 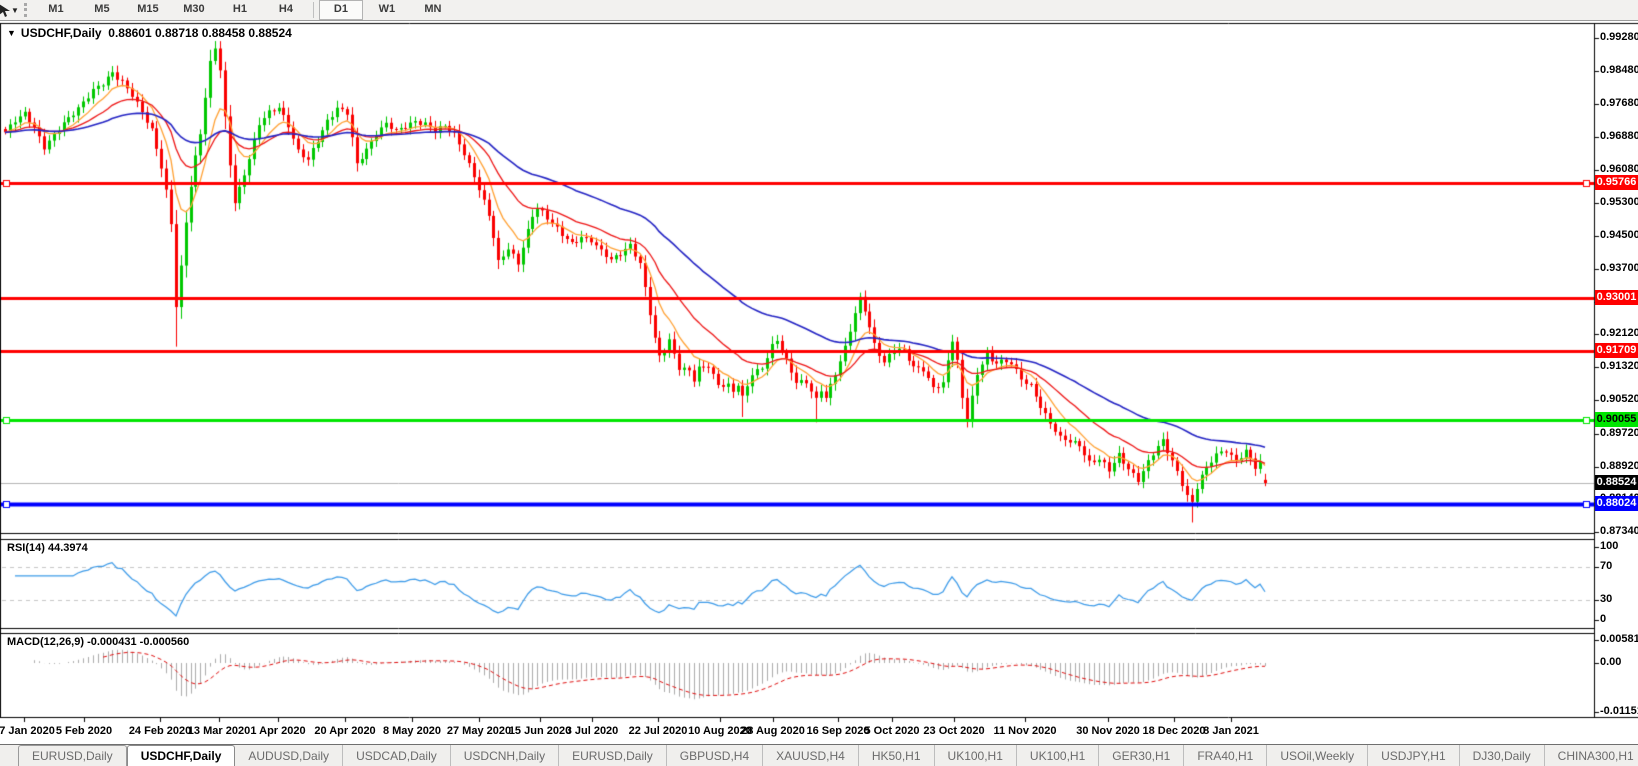 I want to click on price-line-badge: 0.93001, so click(x=1616, y=297).